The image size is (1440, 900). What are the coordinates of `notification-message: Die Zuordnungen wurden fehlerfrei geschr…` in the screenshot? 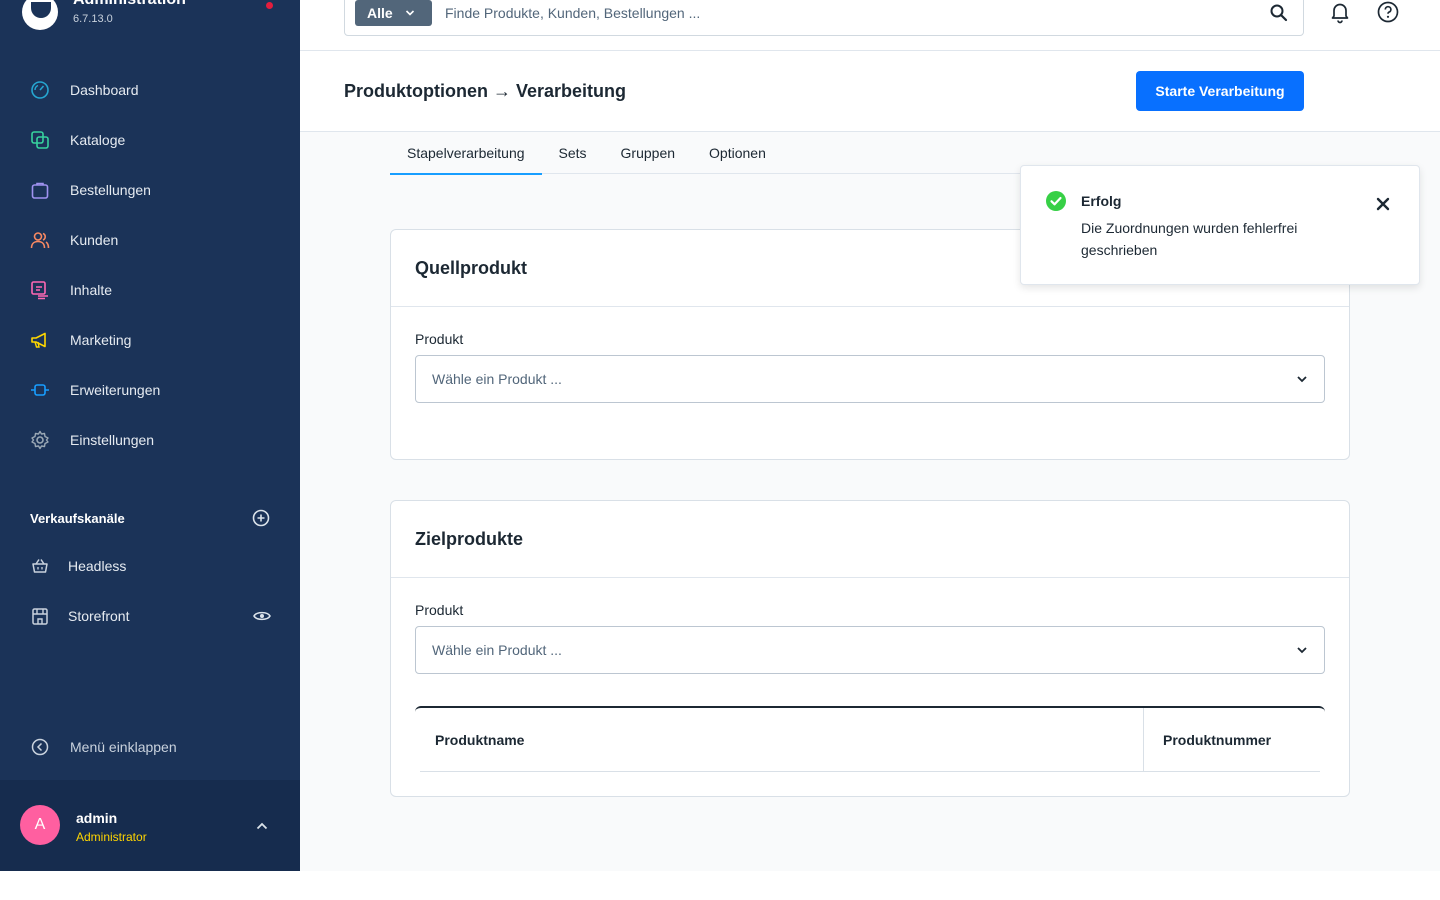 It's located at (1189, 239).